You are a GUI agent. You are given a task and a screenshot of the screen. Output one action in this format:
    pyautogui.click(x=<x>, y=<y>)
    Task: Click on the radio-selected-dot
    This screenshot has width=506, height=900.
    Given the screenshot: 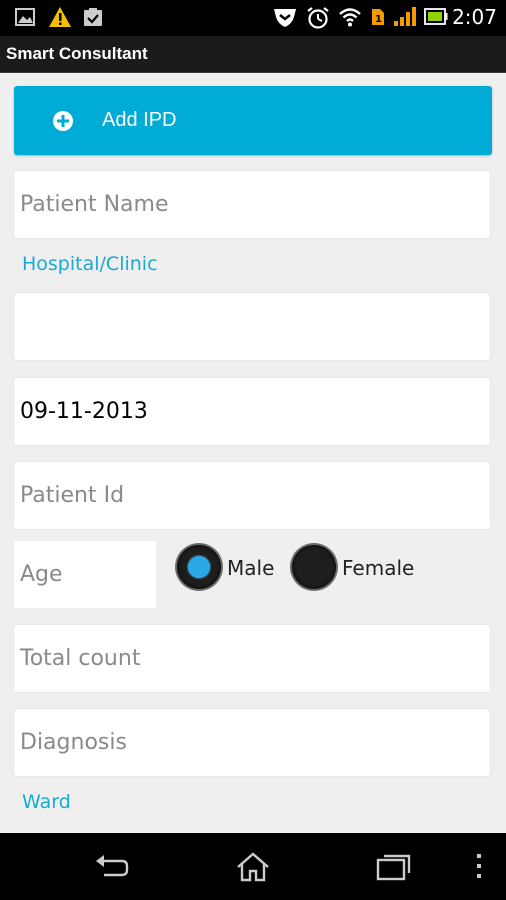 What is the action you would take?
    pyautogui.click(x=199, y=567)
    